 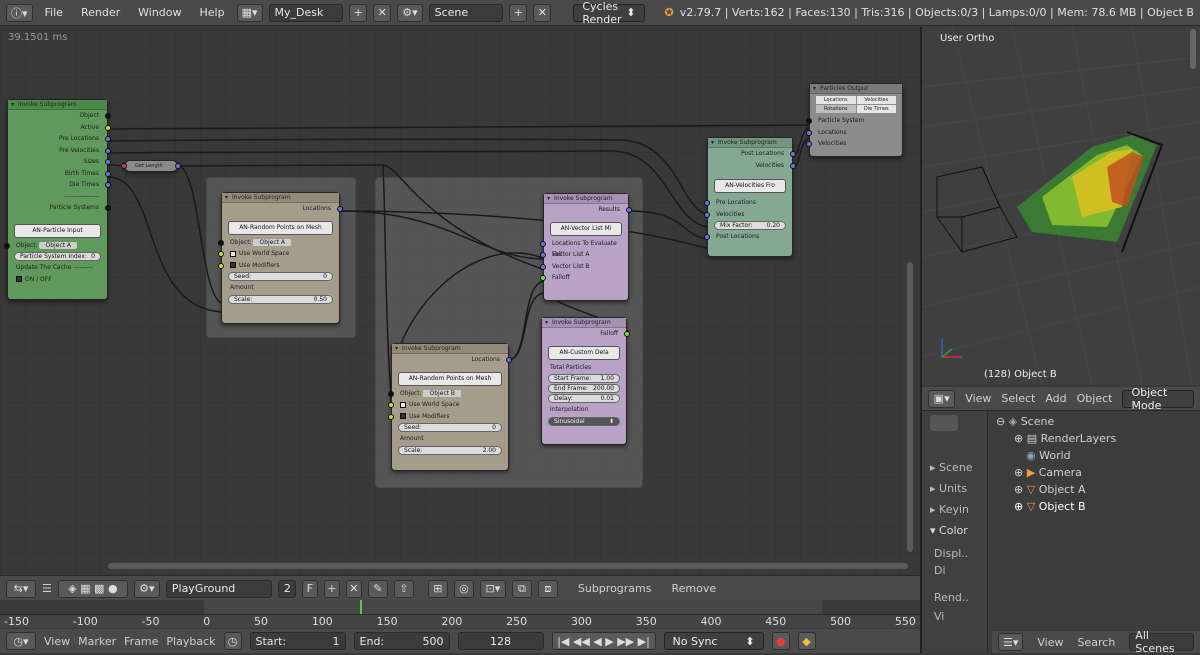 I want to click on opt-die-times: Die Times, so click(x=876, y=109).